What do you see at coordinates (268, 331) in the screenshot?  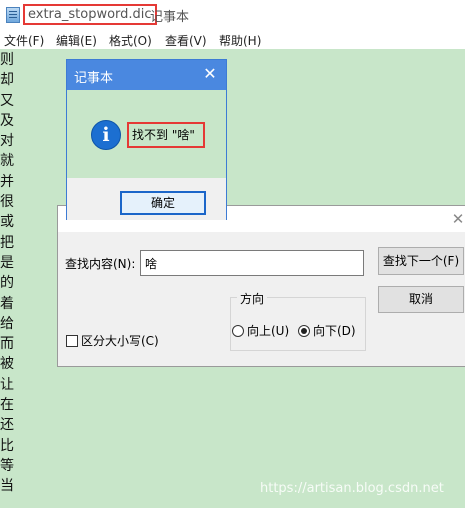 I see `direction-up-label: 向上(U)` at bounding box center [268, 331].